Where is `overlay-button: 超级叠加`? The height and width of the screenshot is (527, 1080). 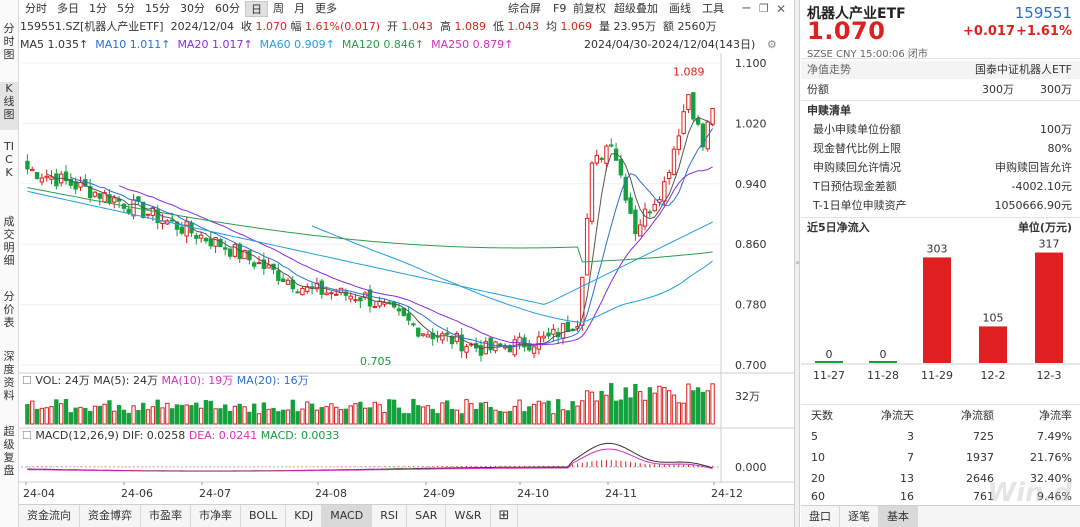 overlay-button: 超级叠加 is located at coordinates (636, 9).